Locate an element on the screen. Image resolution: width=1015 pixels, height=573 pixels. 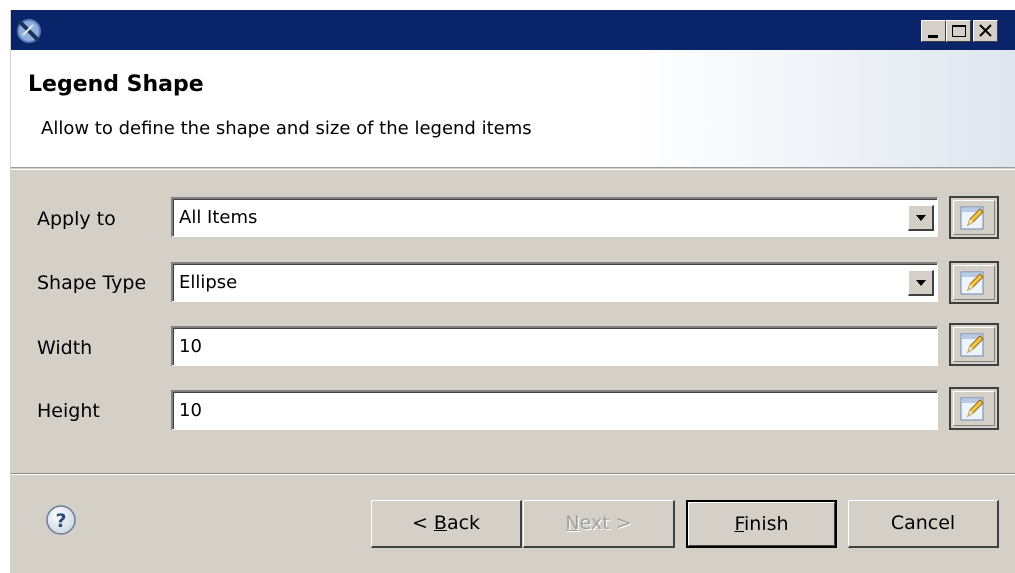
finish-button: Finish is located at coordinates (761, 524).